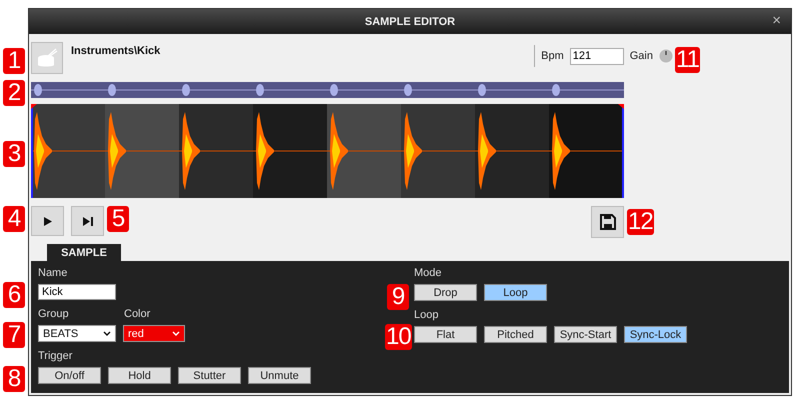 This screenshot has height=404, width=800. What do you see at coordinates (115, 51) in the screenshot?
I see `instrument-path: Instruments\Kick` at bounding box center [115, 51].